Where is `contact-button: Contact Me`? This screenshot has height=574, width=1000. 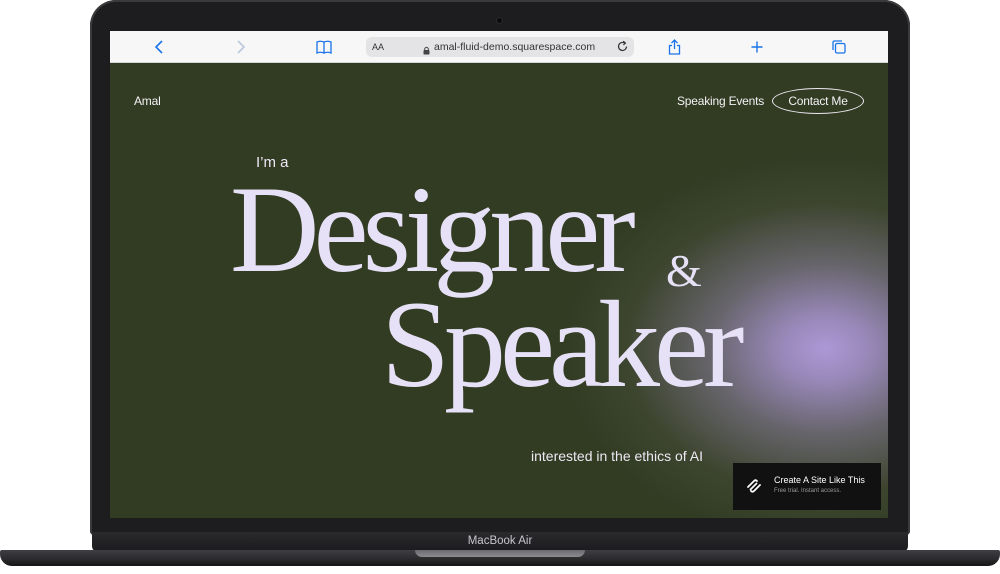 contact-button: Contact Me is located at coordinates (818, 101).